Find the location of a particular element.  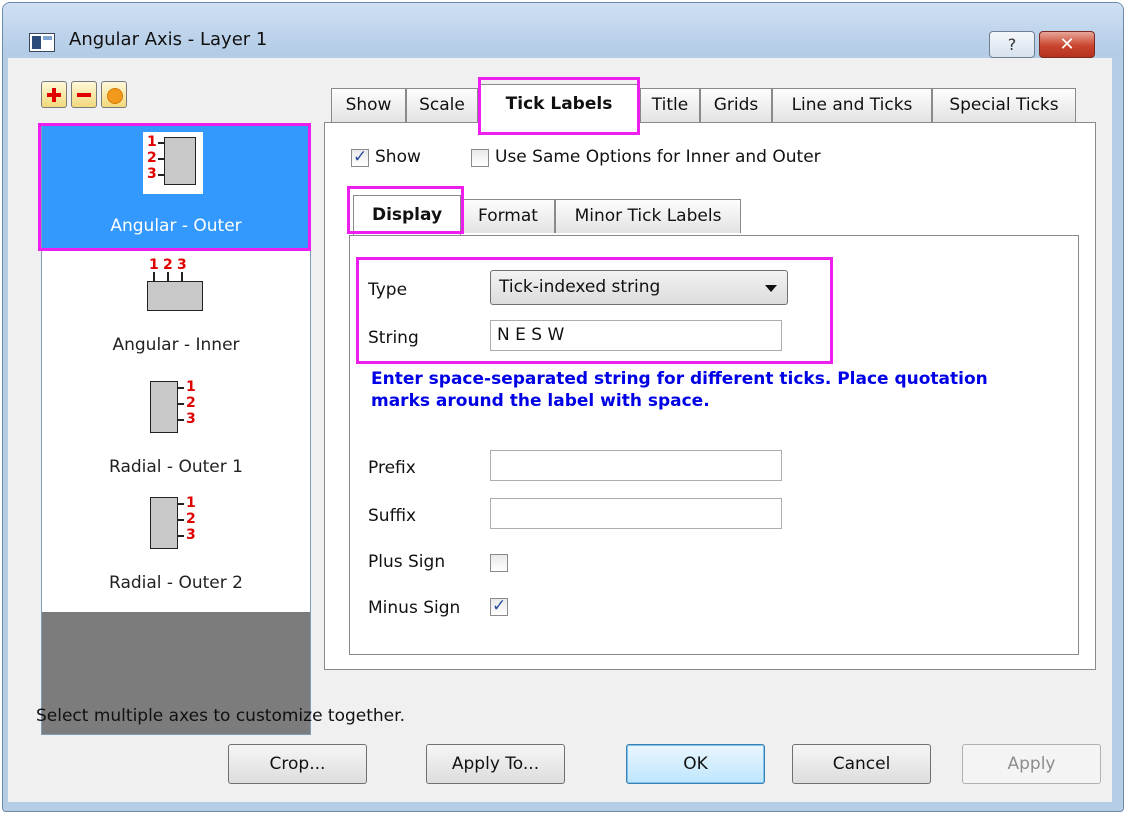

cancel-button: Cancel is located at coordinates (861, 764).